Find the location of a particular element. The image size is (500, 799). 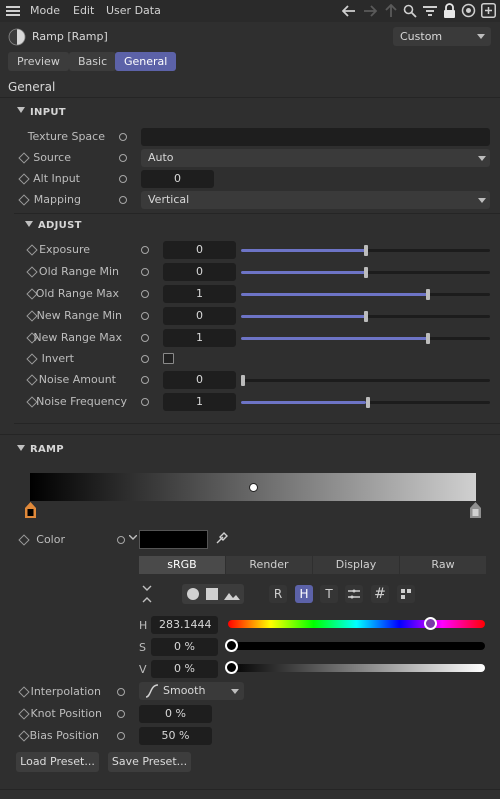

filter-icon is located at coordinates (430, 11).